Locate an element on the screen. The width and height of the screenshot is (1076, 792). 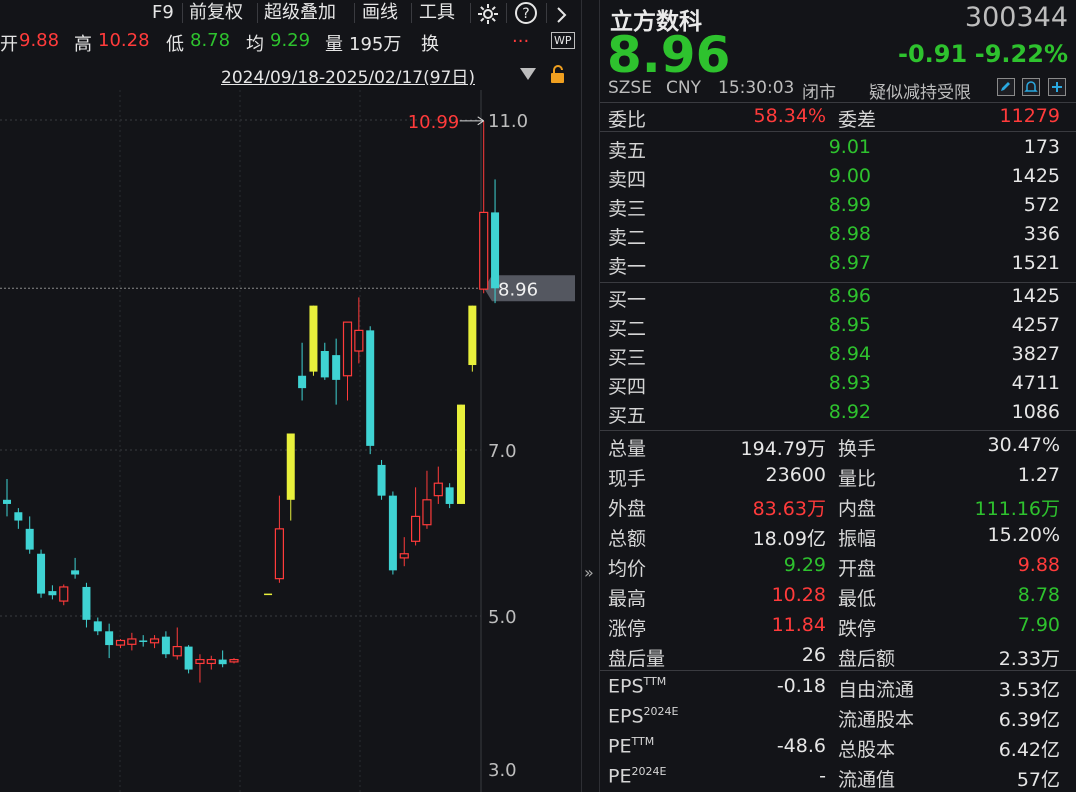
stats-row: 最高 10.28 最低 8.78 is located at coordinates (838, 595).